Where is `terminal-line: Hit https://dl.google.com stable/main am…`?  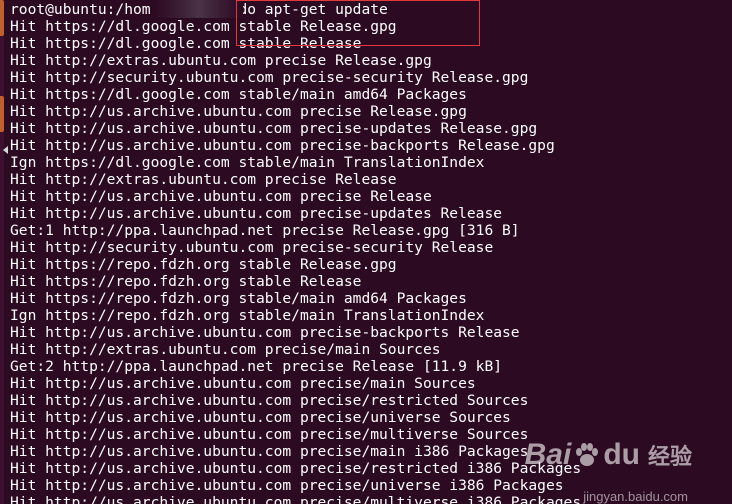 terminal-line: Hit https://dl.google.com stable/main am… is located at coordinates (238, 94).